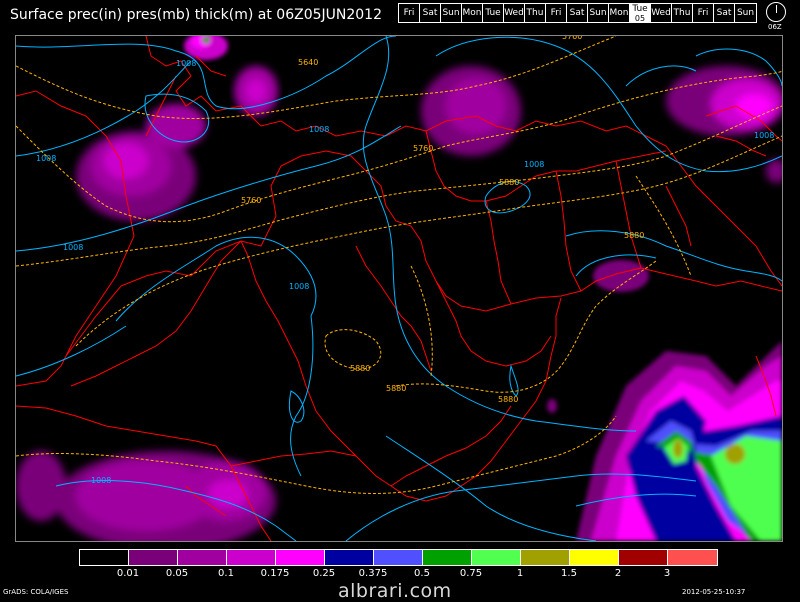 The width and height of the screenshot is (800, 602). Describe the element at coordinates (569, 573) in the screenshot. I see `legend-label: 1.5` at that location.